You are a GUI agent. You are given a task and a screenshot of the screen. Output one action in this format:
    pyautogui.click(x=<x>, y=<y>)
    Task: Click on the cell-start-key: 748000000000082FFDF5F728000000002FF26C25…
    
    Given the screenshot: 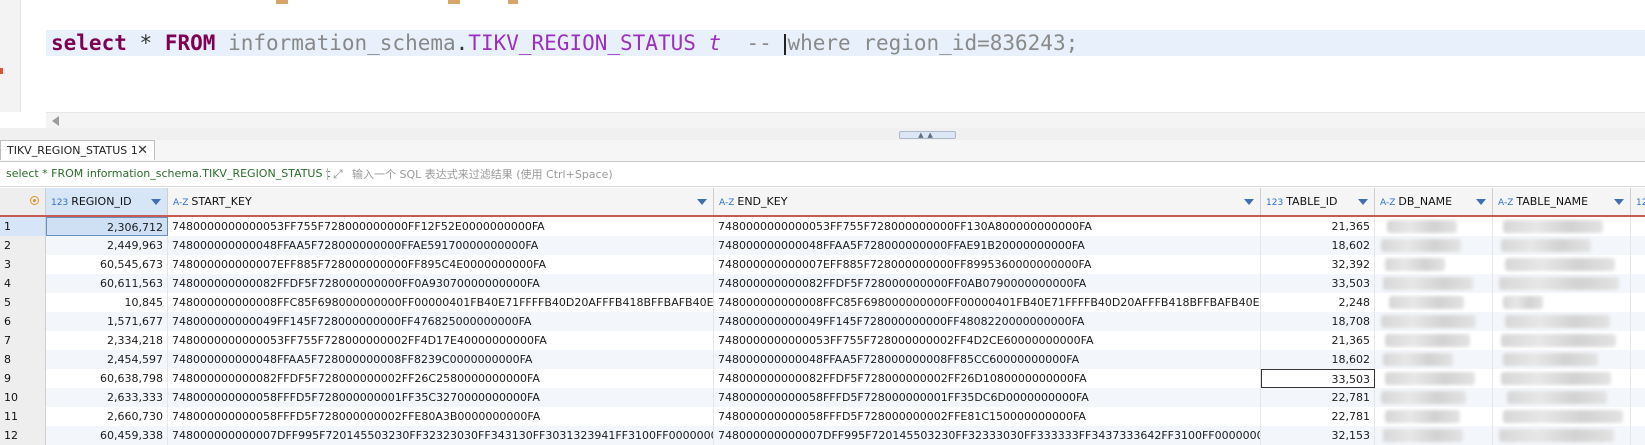 What is the action you would take?
    pyautogui.click(x=441, y=378)
    